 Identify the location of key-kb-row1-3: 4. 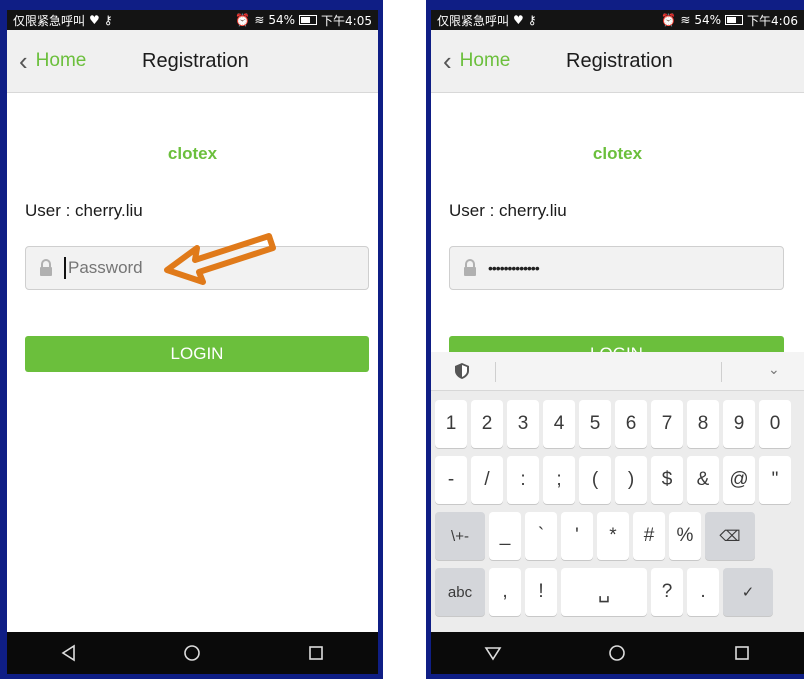
(559, 424).